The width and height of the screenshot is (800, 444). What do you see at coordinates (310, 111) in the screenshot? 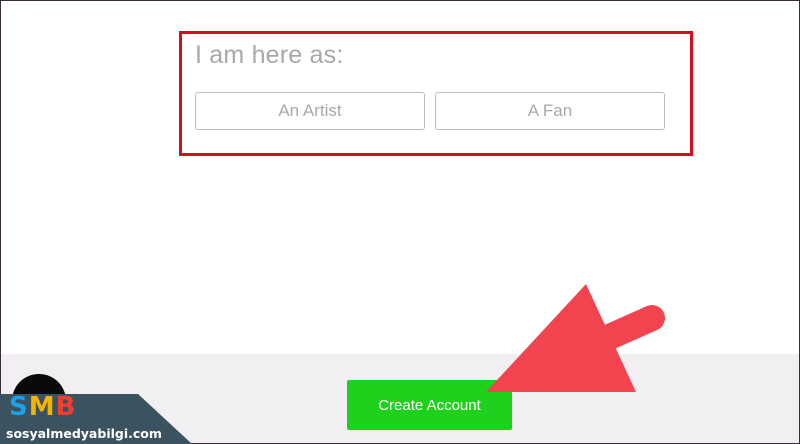
I see `artist-option-button: An Artist` at bounding box center [310, 111].